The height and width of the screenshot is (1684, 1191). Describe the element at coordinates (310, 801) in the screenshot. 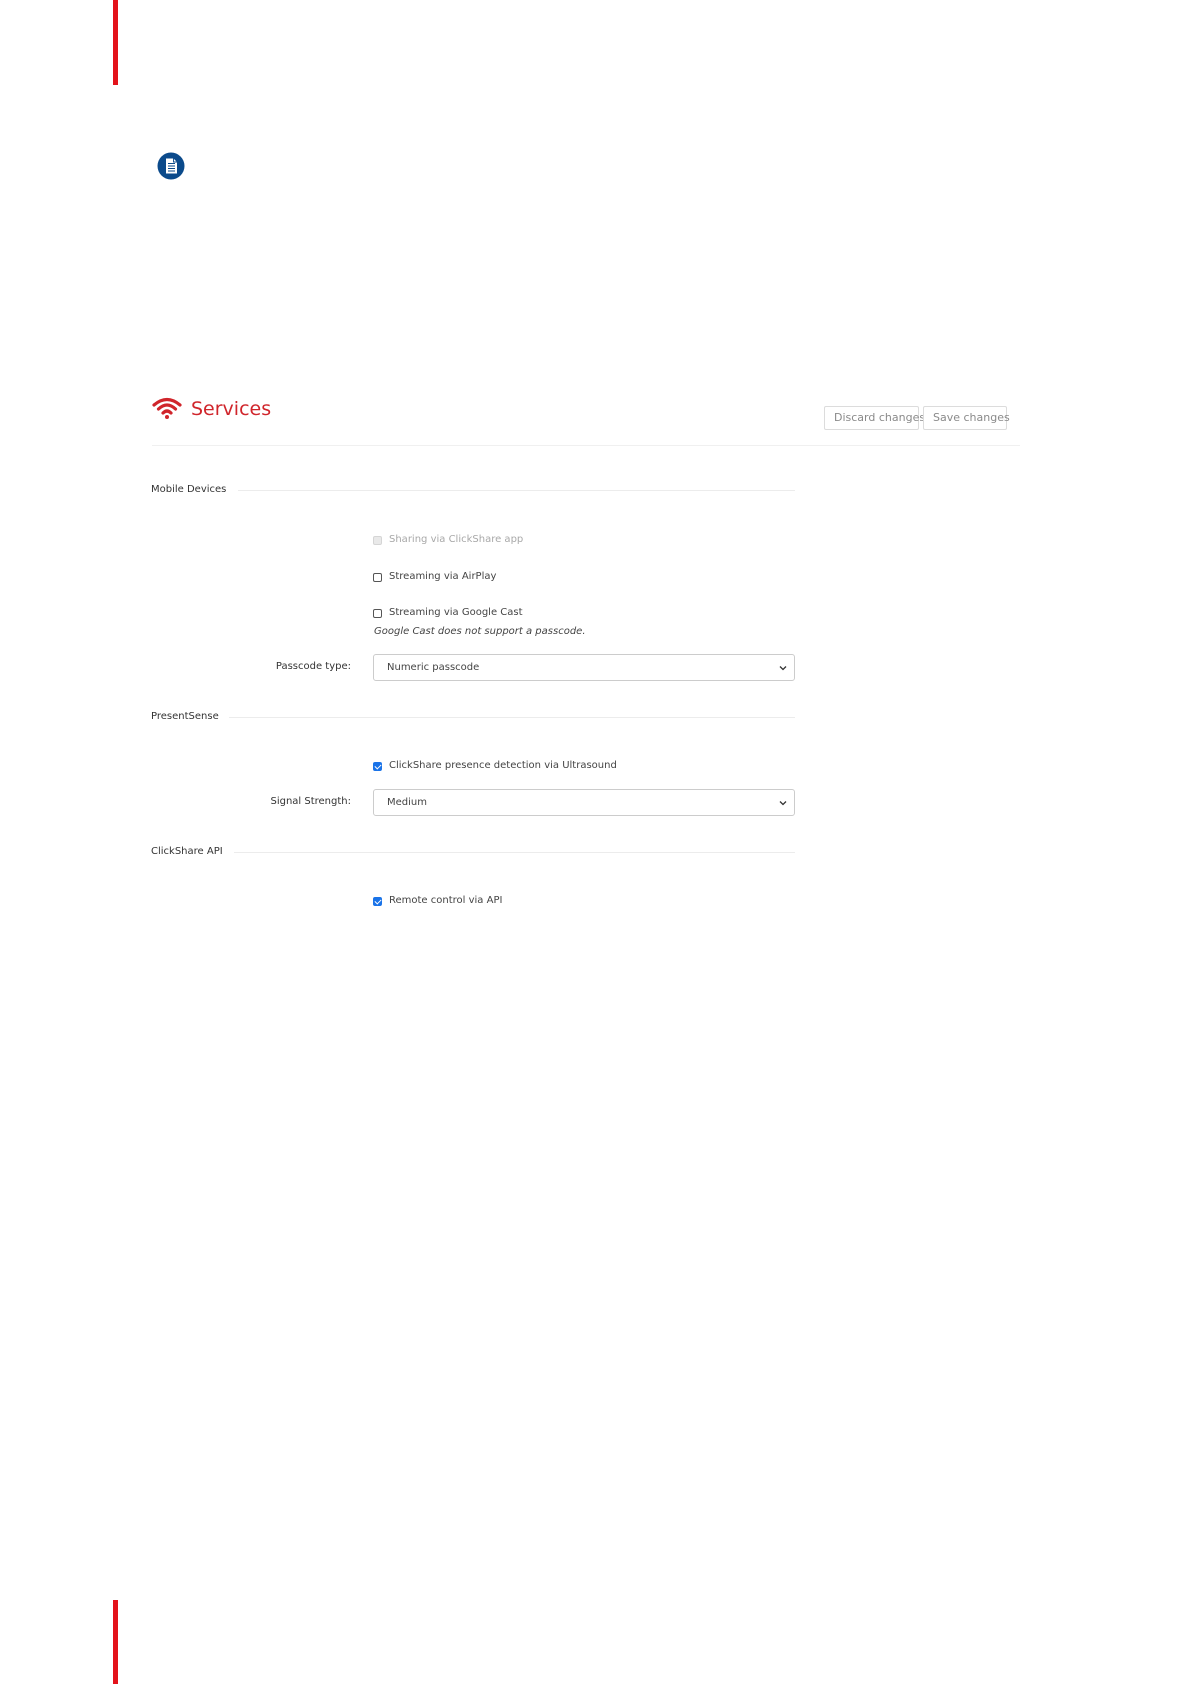

I see `signal-strength-label: Signal Strength:` at that location.